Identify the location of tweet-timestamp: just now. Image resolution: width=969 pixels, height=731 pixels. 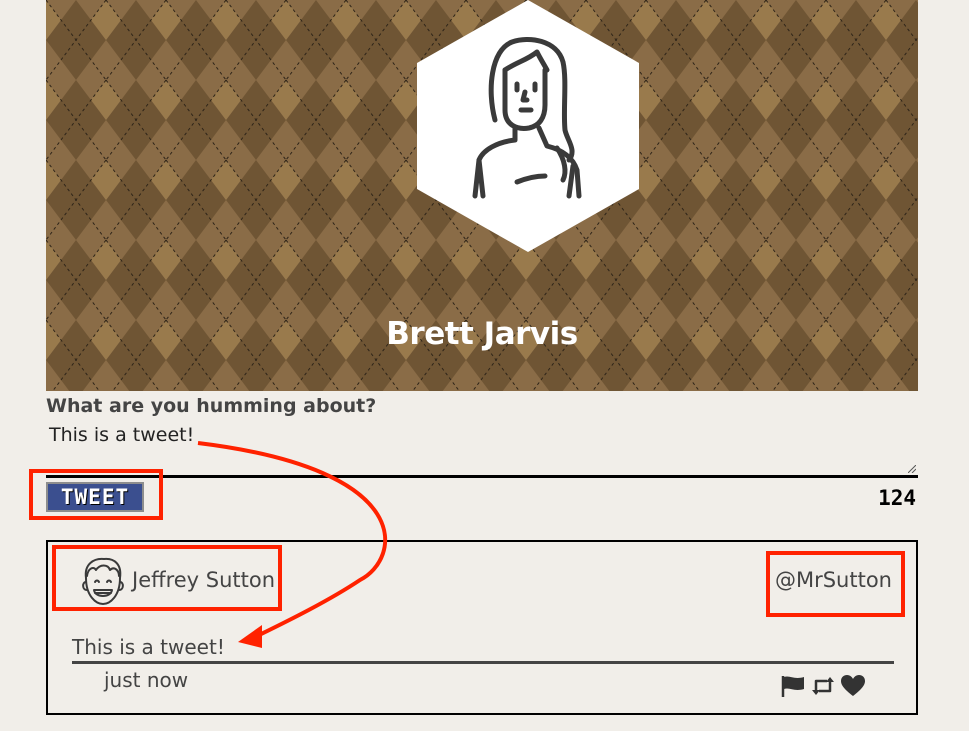
(146, 680).